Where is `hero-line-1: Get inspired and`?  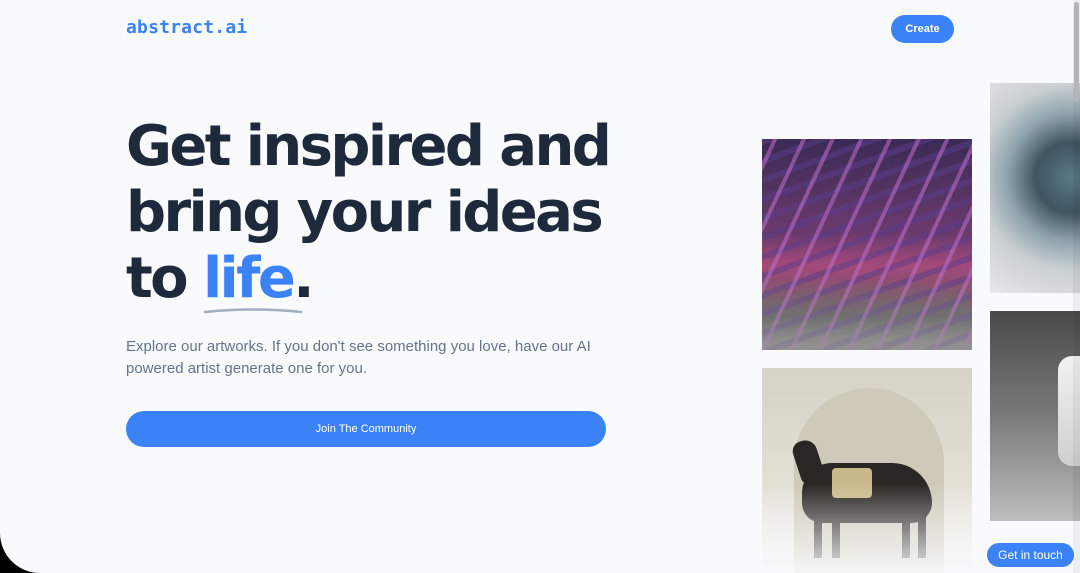 hero-line-1: Get inspired and is located at coordinates (369, 146).